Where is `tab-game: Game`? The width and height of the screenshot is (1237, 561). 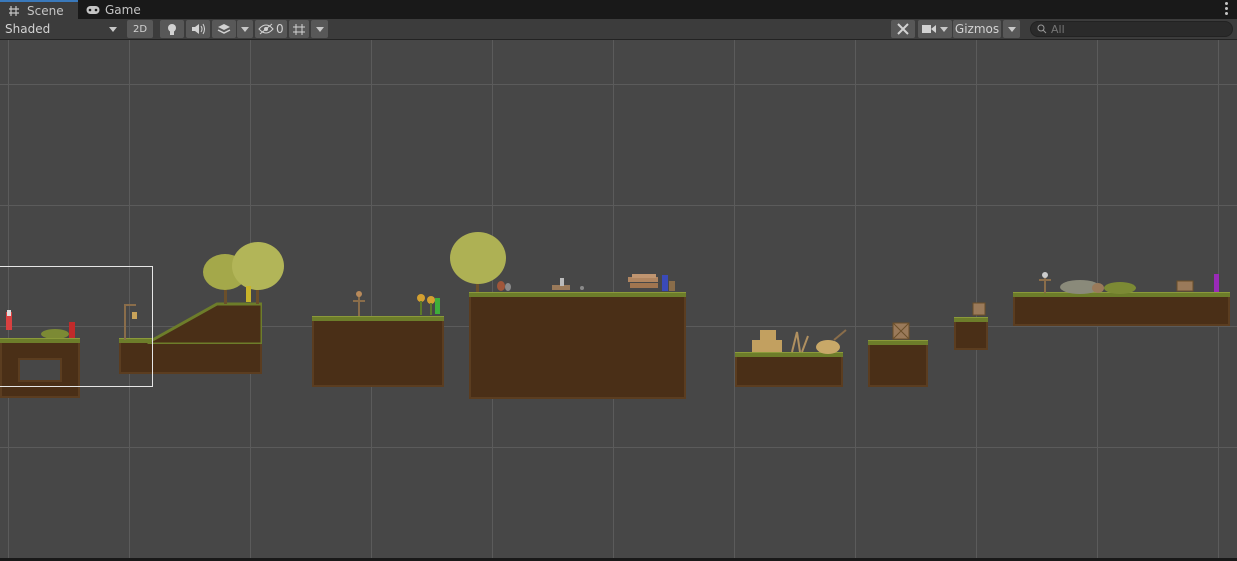
tab-game: Game is located at coordinates (120, 9).